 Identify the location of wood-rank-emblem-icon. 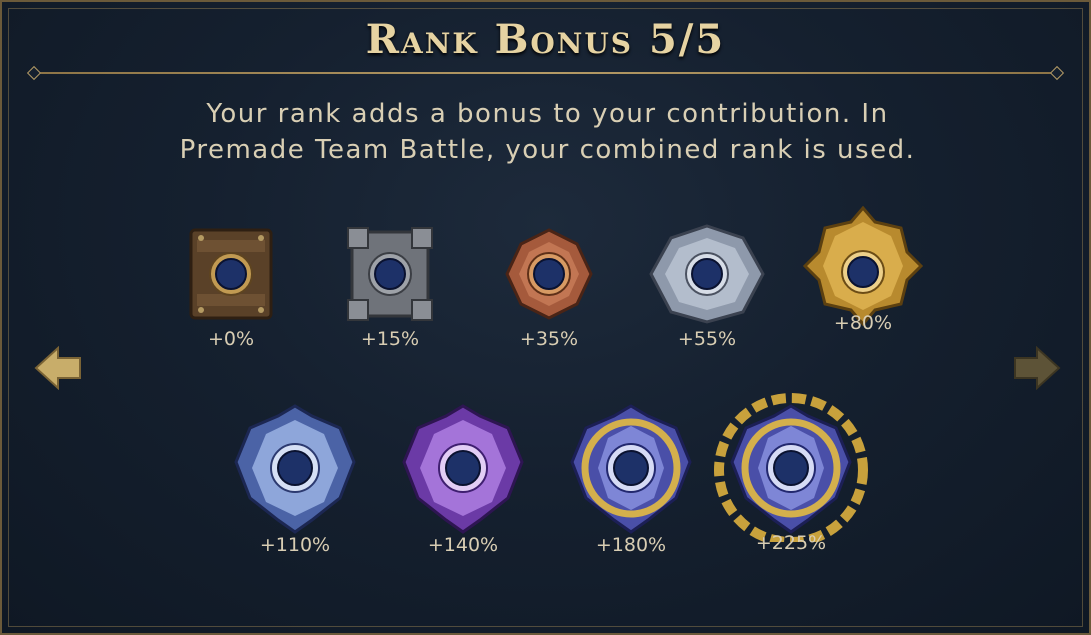
(231, 274).